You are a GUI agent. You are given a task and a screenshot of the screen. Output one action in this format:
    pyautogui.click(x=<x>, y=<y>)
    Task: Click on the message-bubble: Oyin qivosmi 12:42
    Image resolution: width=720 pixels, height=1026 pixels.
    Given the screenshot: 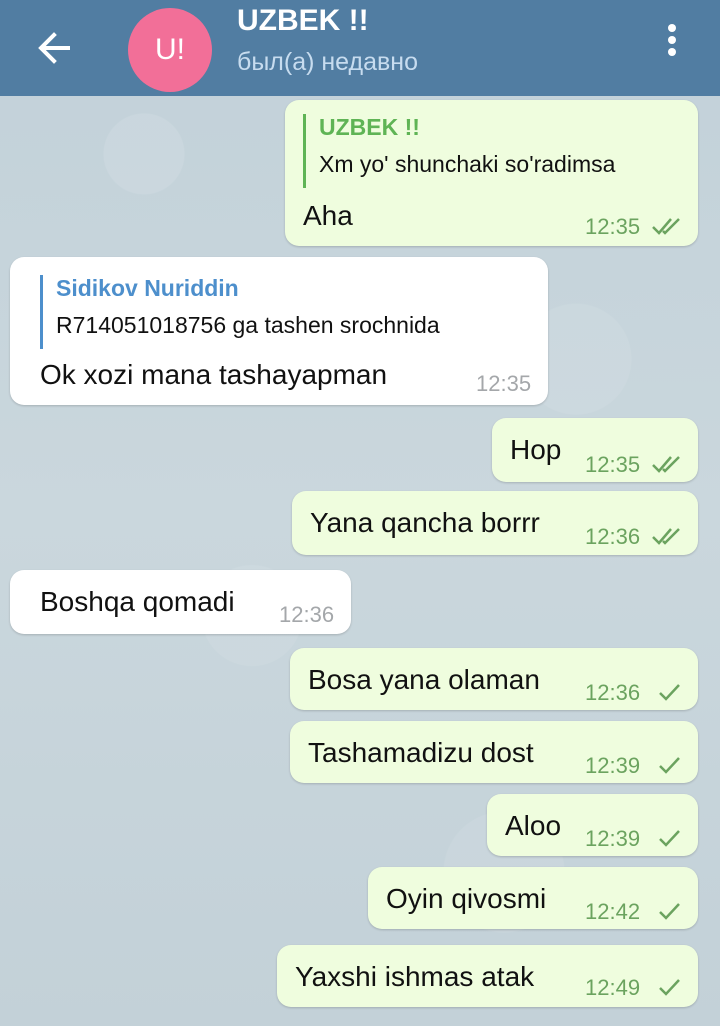 What is the action you would take?
    pyautogui.click(x=533, y=898)
    